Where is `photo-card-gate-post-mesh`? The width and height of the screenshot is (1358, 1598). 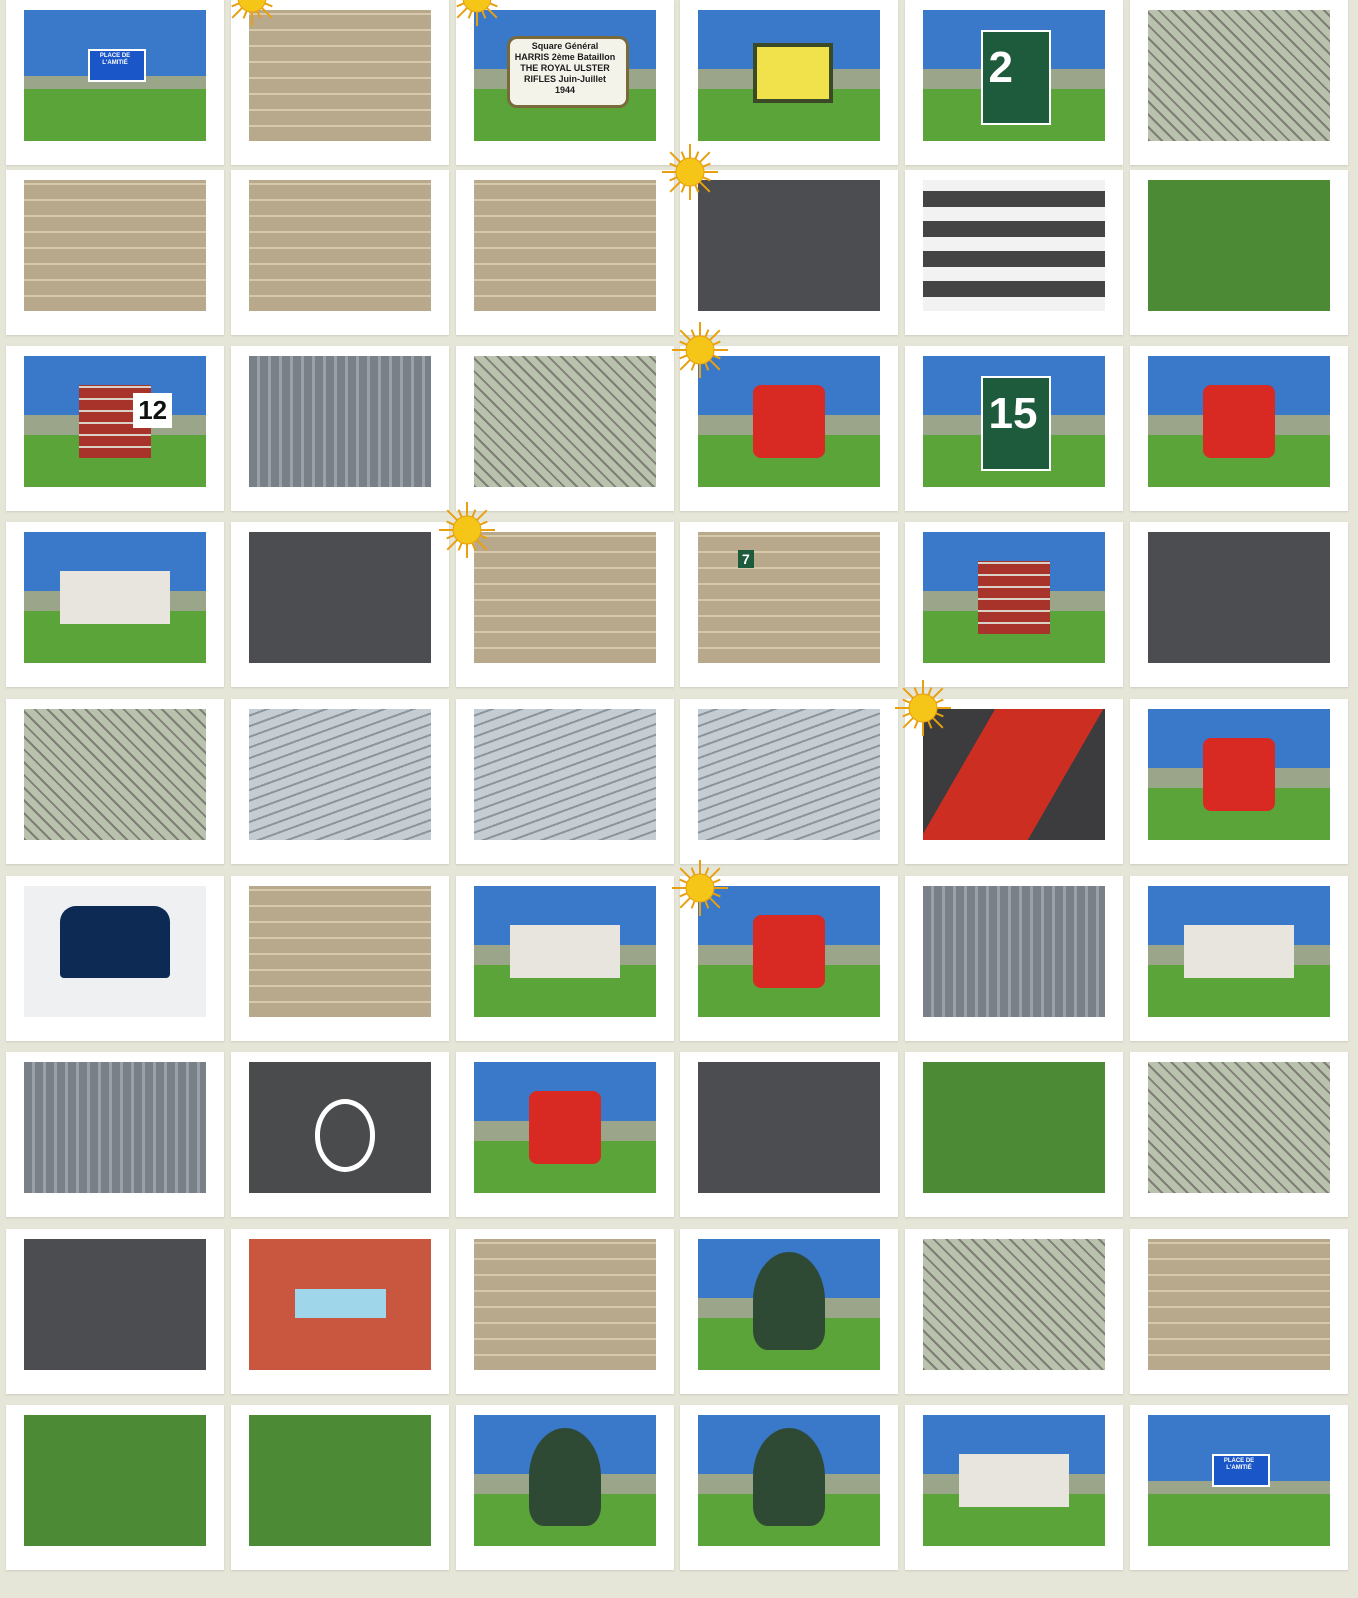
photo-card-gate-post-mesh is located at coordinates (1239, 82).